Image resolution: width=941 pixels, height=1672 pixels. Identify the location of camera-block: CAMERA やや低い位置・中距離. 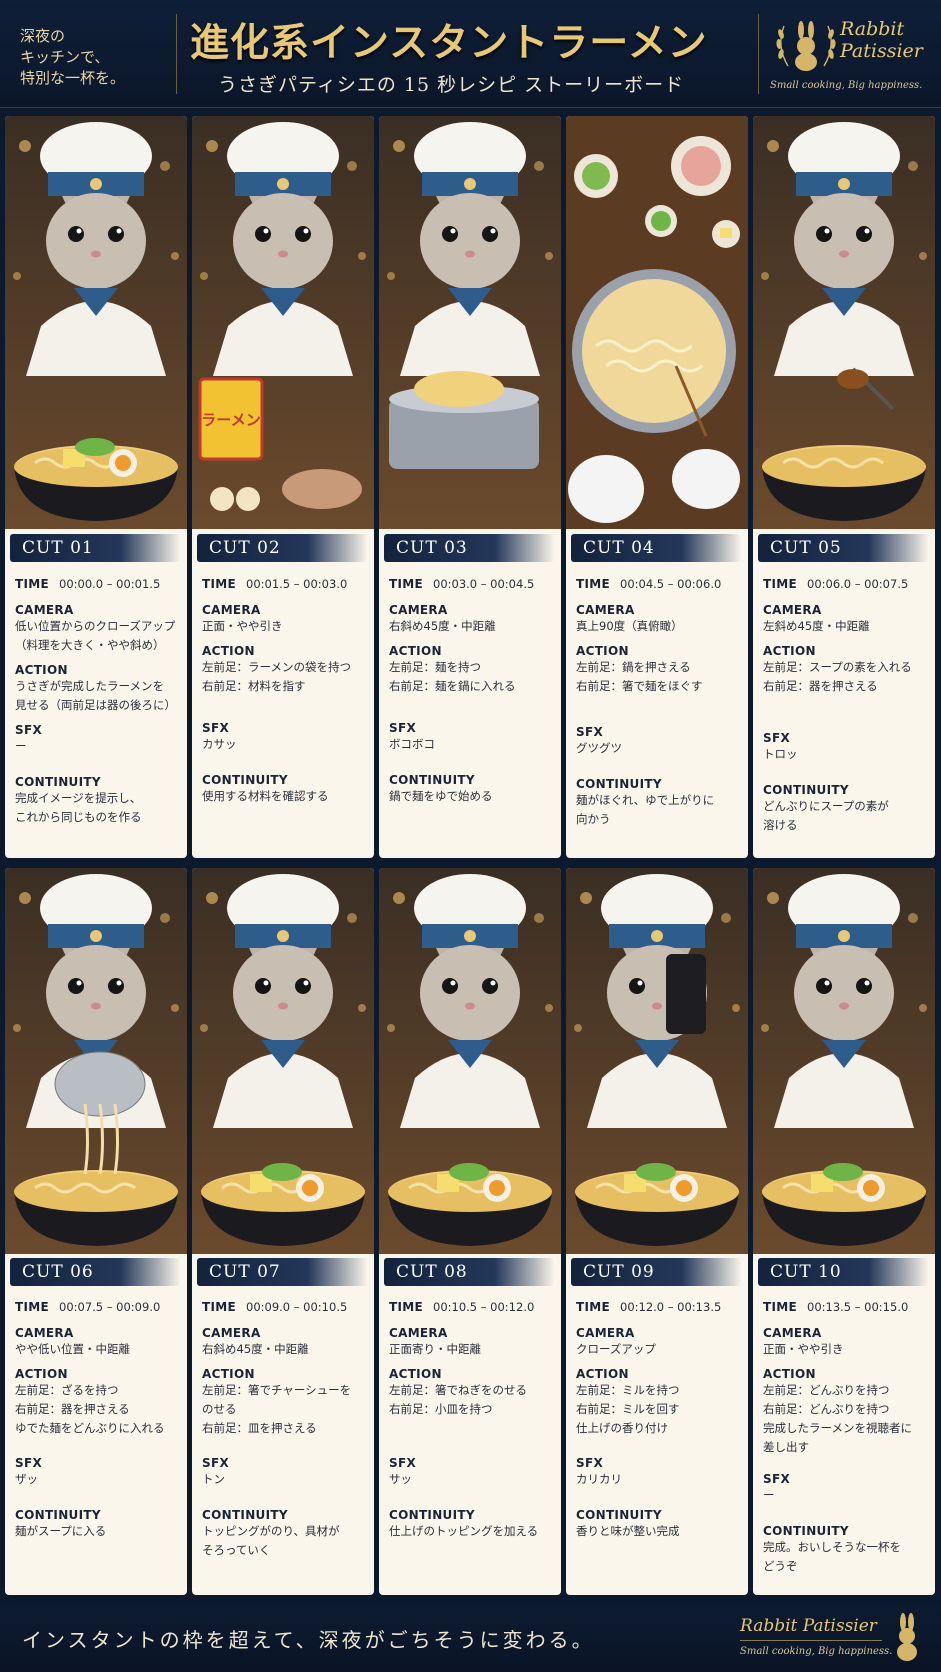
(99, 1342).